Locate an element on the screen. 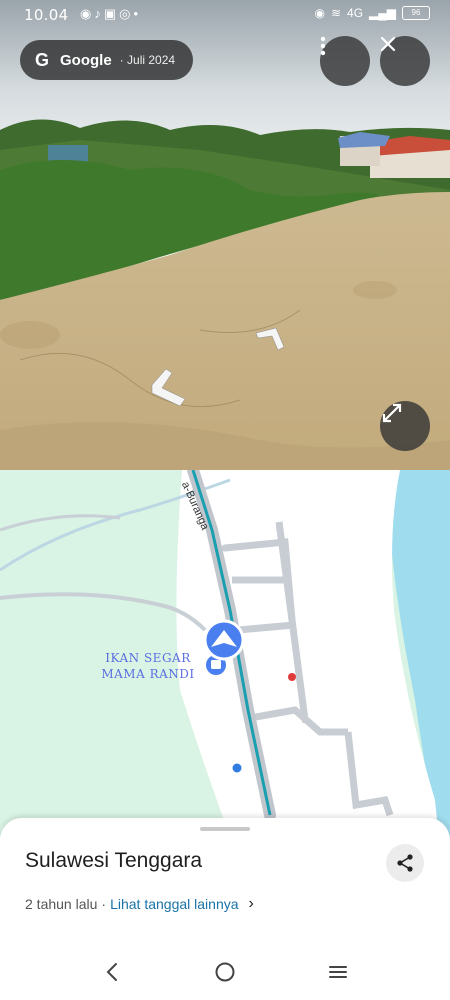 The image size is (450, 1000). imagery-source-chip: G Google · Juli 2024 is located at coordinates (107, 60).